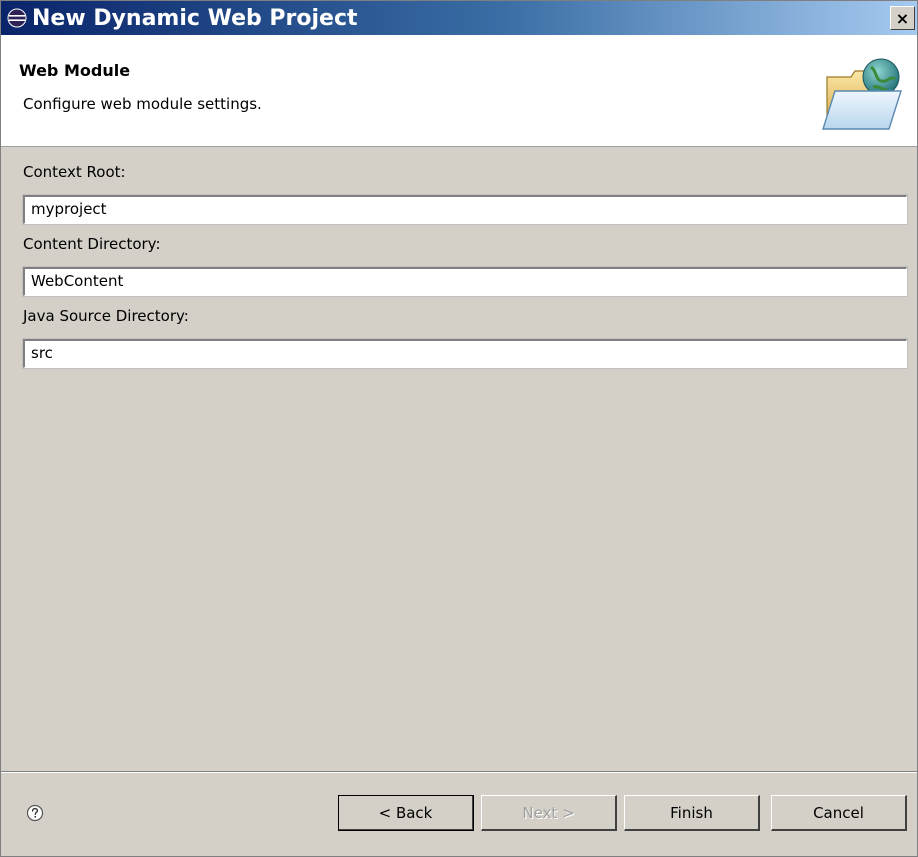 The width and height of the screenshot is (918, 857). I want to click on context-root-input: myproject, so click(465, 209).